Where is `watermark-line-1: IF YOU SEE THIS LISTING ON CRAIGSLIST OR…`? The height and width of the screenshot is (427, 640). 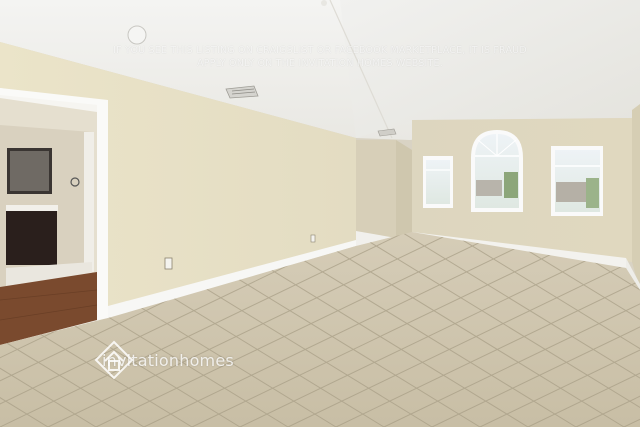
watermark-line-1: IF YOU SEE THIS LISTING ON CRAIGSLIST OR… is located at coordinates (320, 50).